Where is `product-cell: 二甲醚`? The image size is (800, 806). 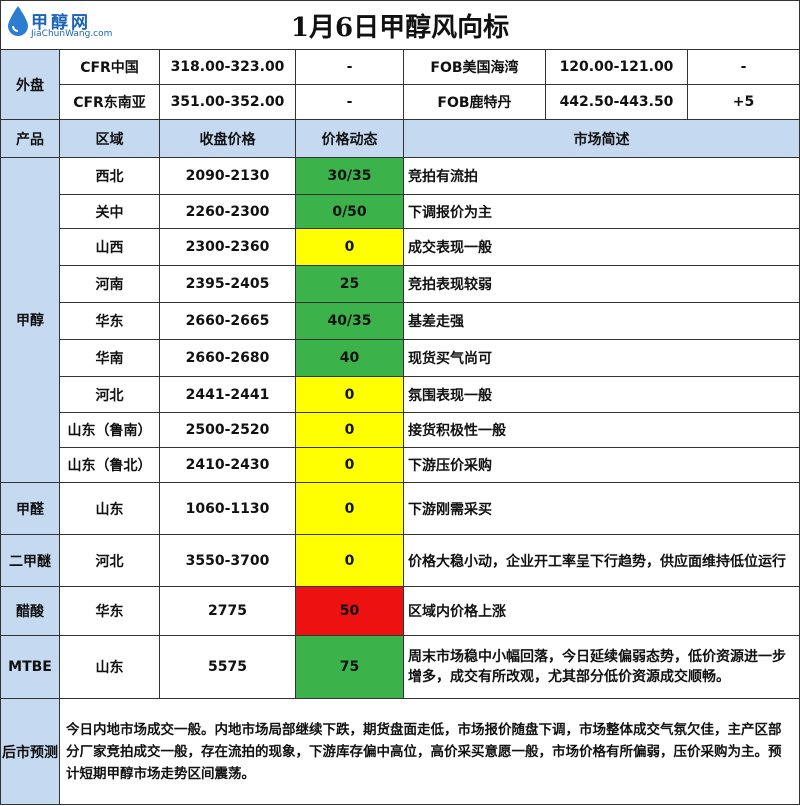 product-cell: 二甲醚 is located at coordinates (30, 560).